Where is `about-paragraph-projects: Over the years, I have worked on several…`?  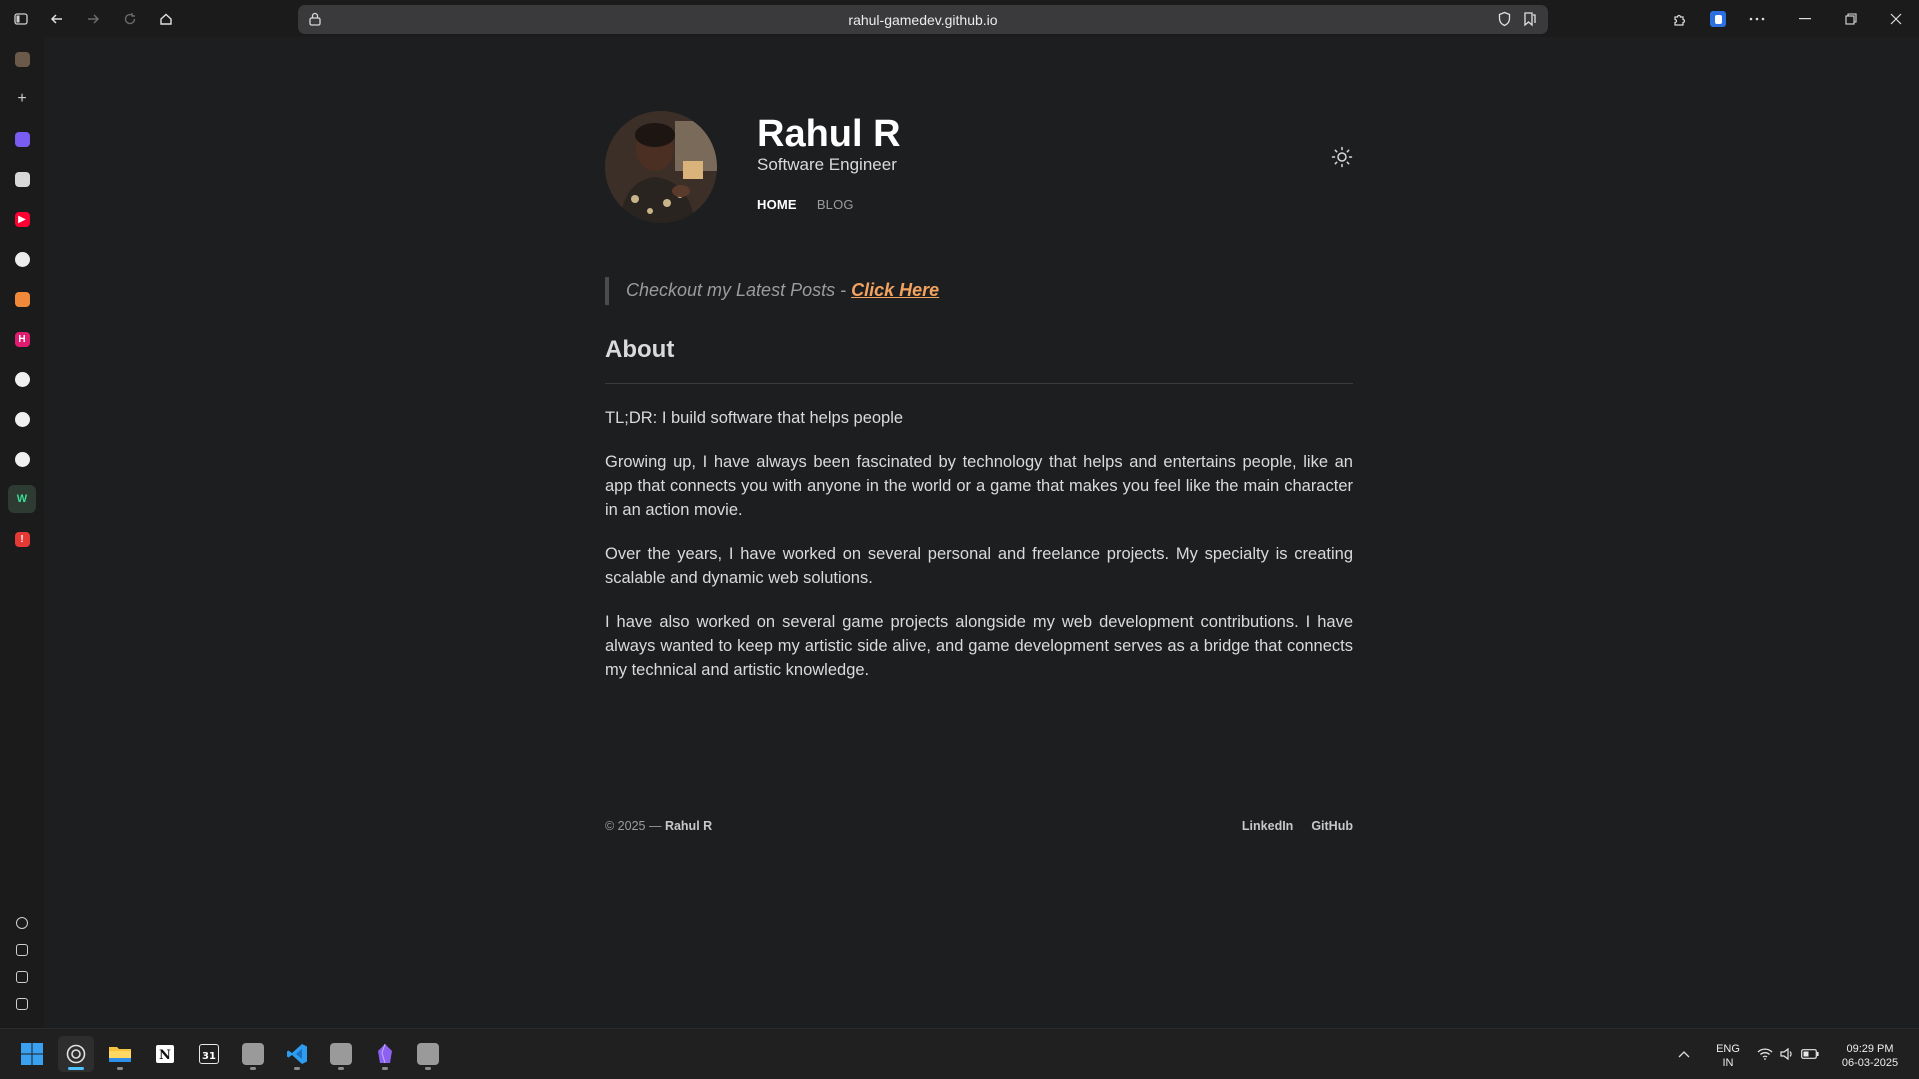
about-paragraph-projects: Over the years, I have worked on several… is located at coordinates (979, 566).